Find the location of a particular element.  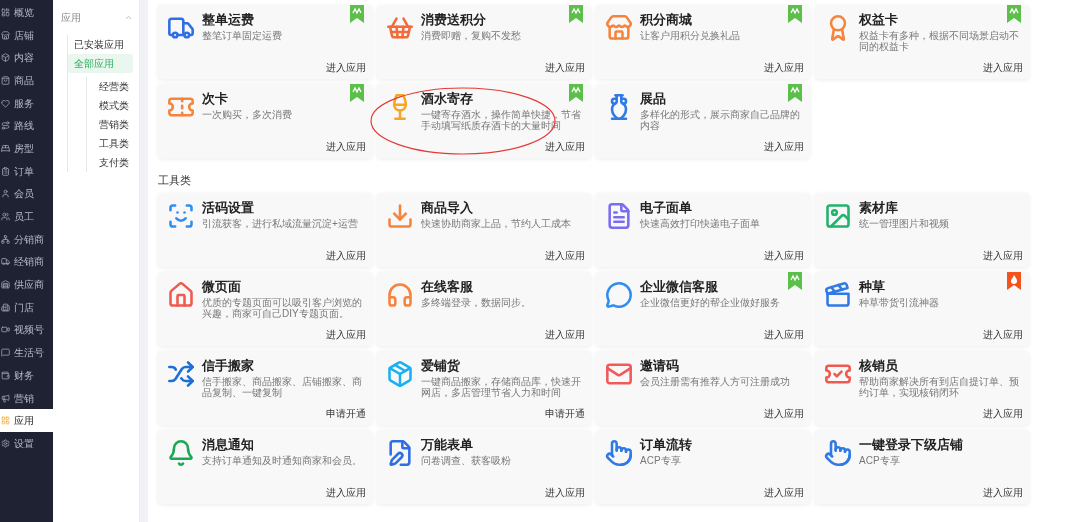

nav-label: 分销商 is located at coordinates (29, 239).